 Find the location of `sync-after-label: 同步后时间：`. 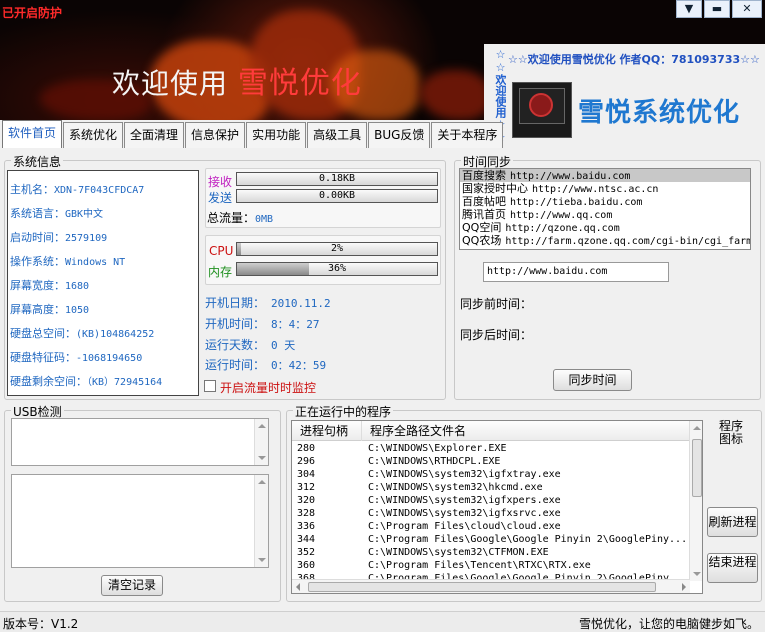

sync-after-label: 同步后时间： is located at coordinates (496, 335).